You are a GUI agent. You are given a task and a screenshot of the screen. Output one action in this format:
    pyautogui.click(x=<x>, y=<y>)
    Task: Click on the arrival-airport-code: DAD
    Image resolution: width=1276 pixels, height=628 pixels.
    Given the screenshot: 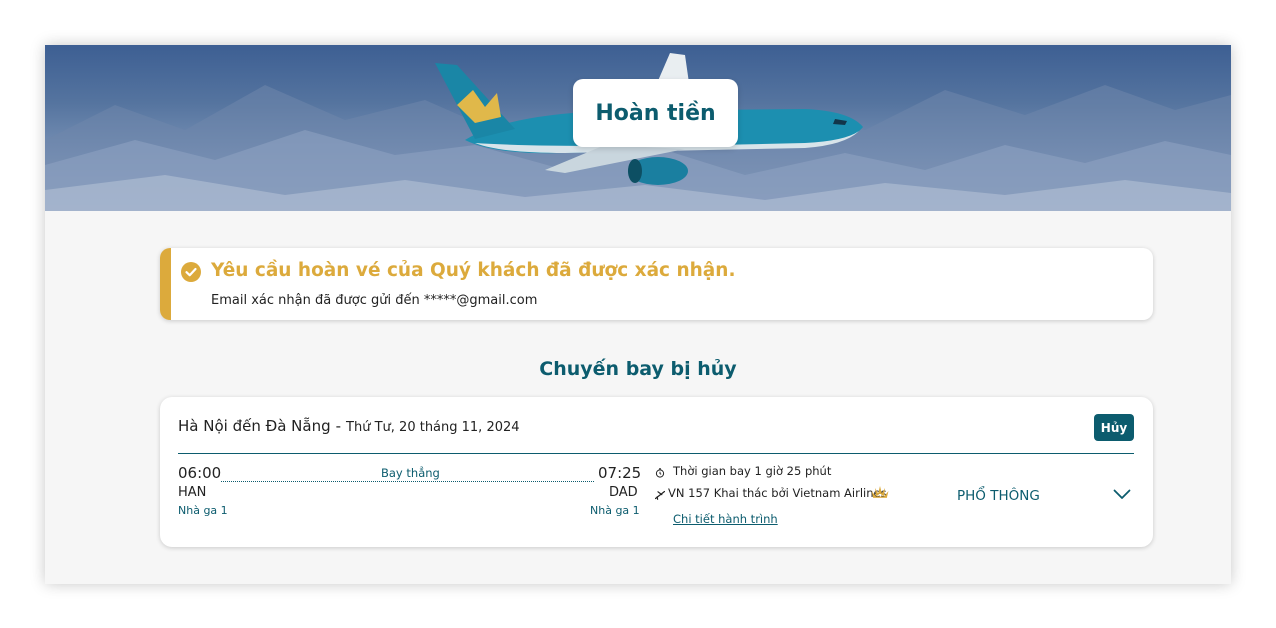 What is the action you would take?
    pyautogui.click(x=623, y=492)
    